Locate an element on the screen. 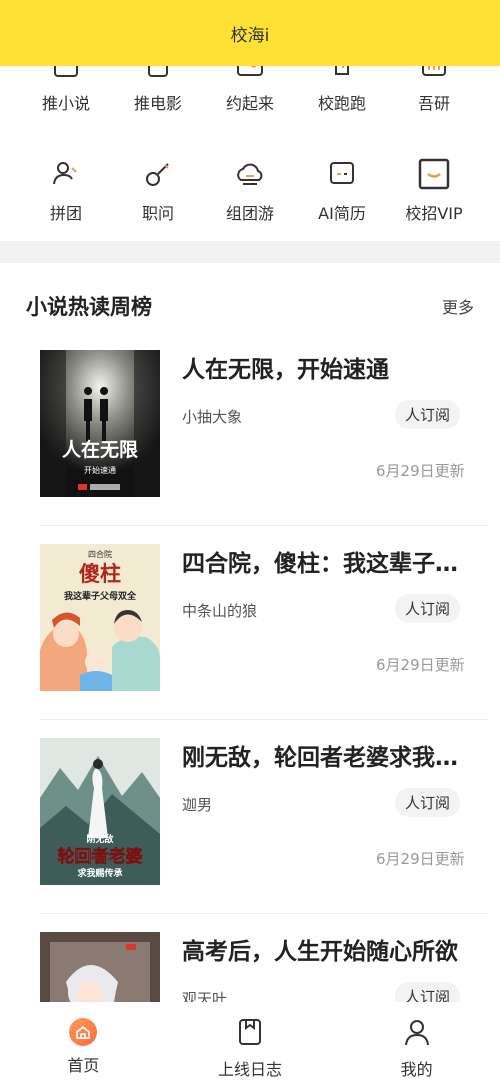  movie-icon is located at coordinates (158, 74).